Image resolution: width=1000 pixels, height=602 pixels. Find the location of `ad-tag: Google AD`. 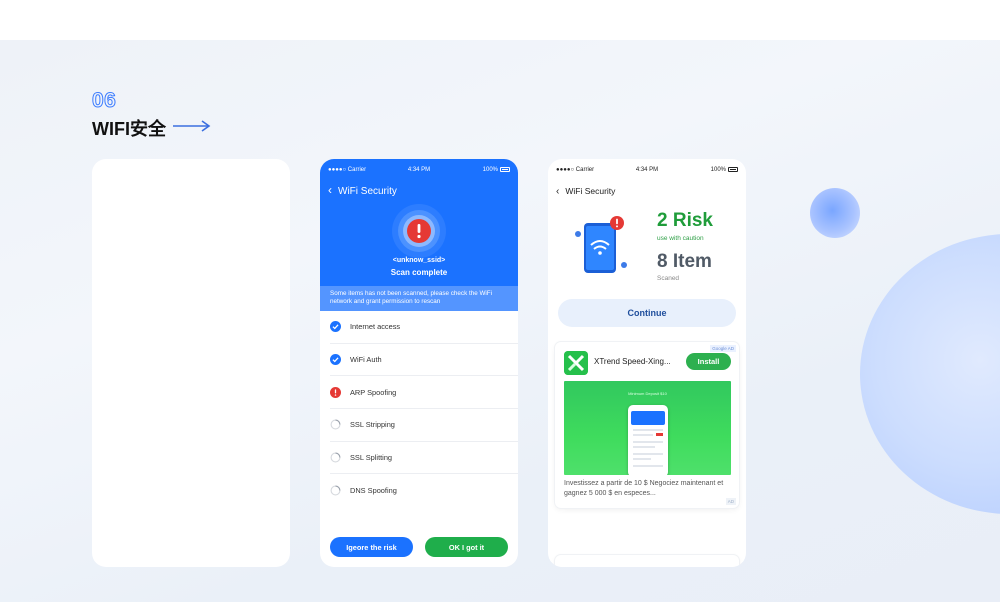

ad-tag: Google AD is located at coordinates (723, 348).